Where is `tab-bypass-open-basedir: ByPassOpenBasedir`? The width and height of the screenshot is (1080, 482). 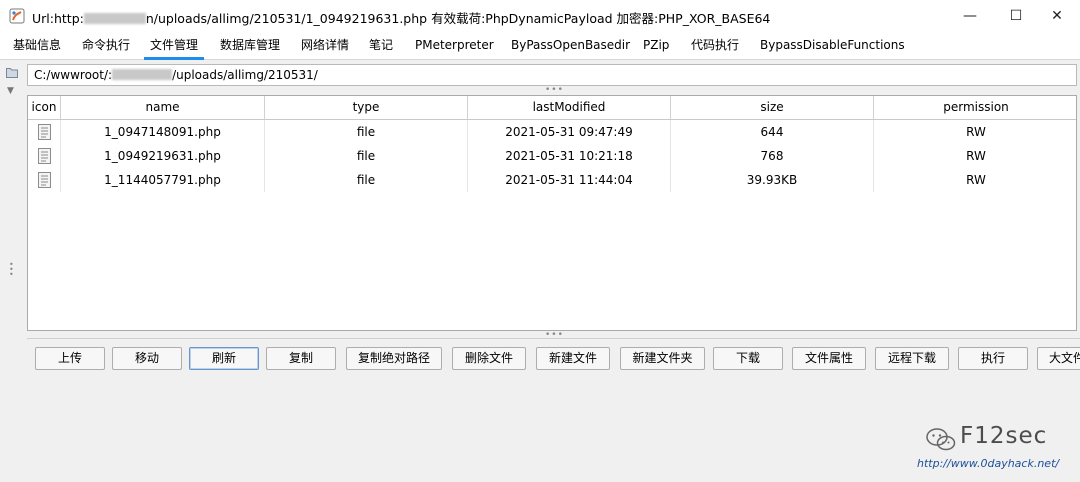 tab-bypass-open-basedir: ByPassOpenBasedir is located at coordinates (570, 46).